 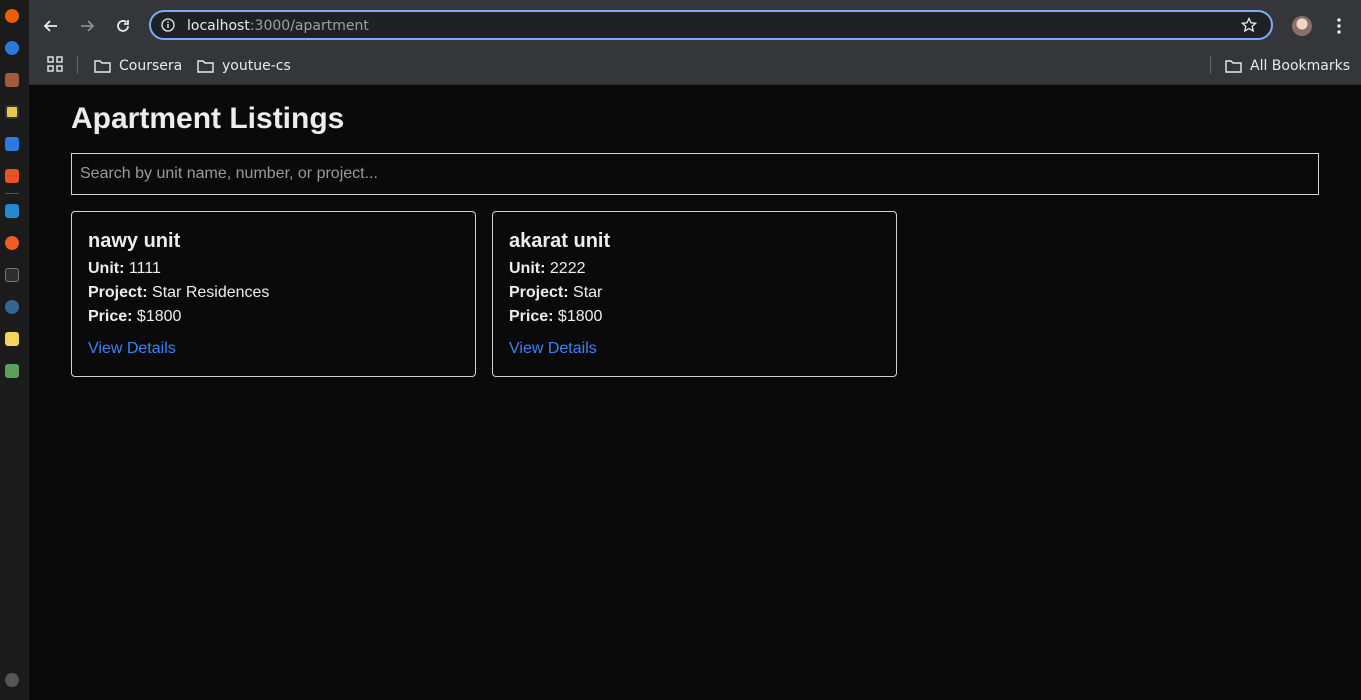 I want to click on apps-button, so click(x=55, y=64).